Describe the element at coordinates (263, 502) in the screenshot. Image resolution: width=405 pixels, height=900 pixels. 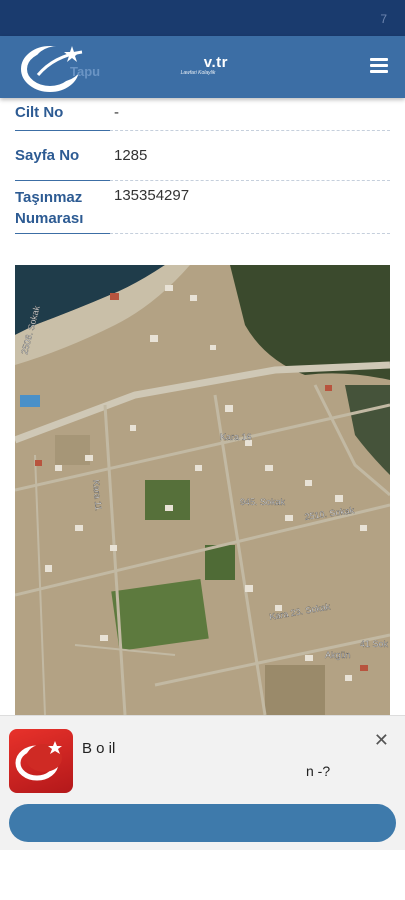
I see `street-label: 945. Sokak` at that location.